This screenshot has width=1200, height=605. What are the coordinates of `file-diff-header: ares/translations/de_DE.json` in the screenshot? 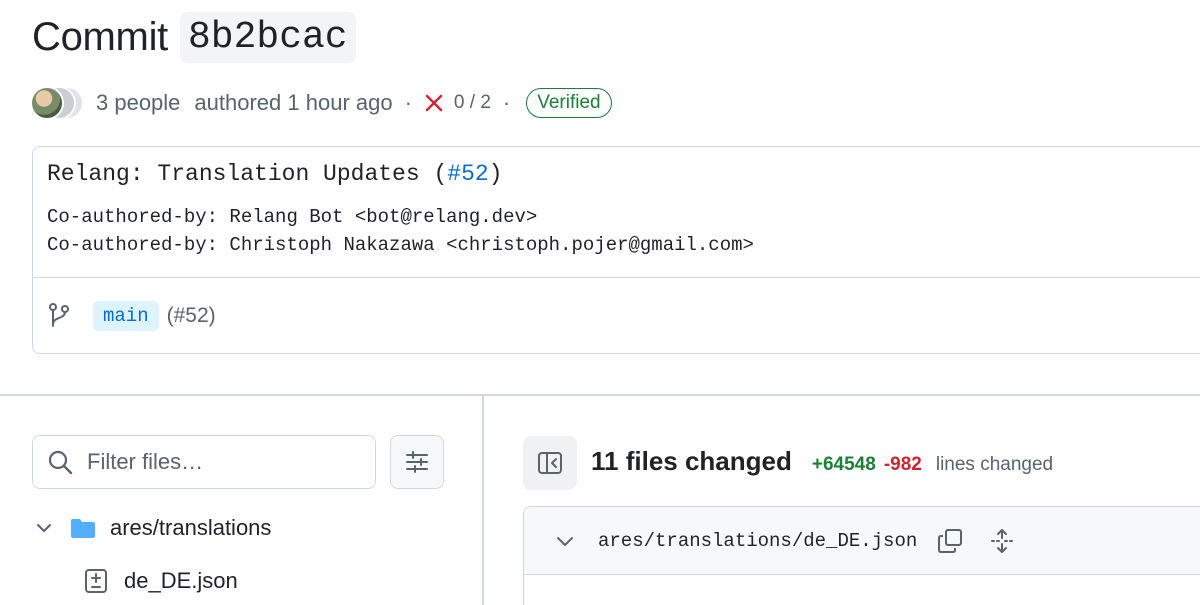 It's located at (862, 541).